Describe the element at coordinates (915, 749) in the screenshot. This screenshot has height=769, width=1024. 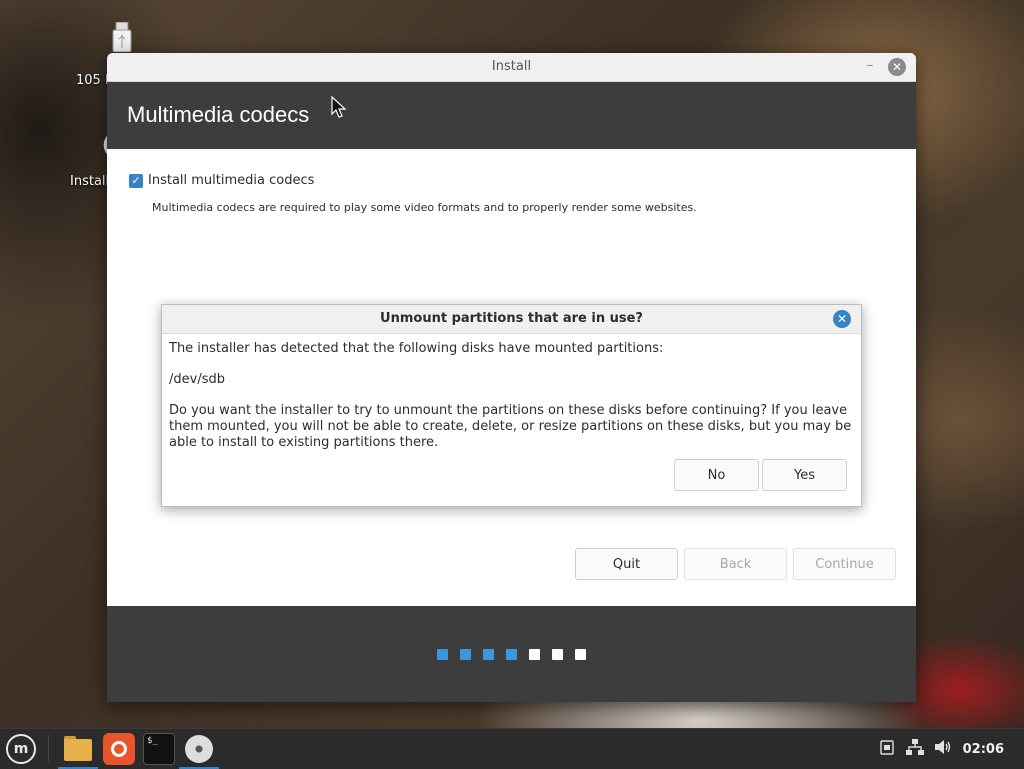
I see `network-icon` at that location.